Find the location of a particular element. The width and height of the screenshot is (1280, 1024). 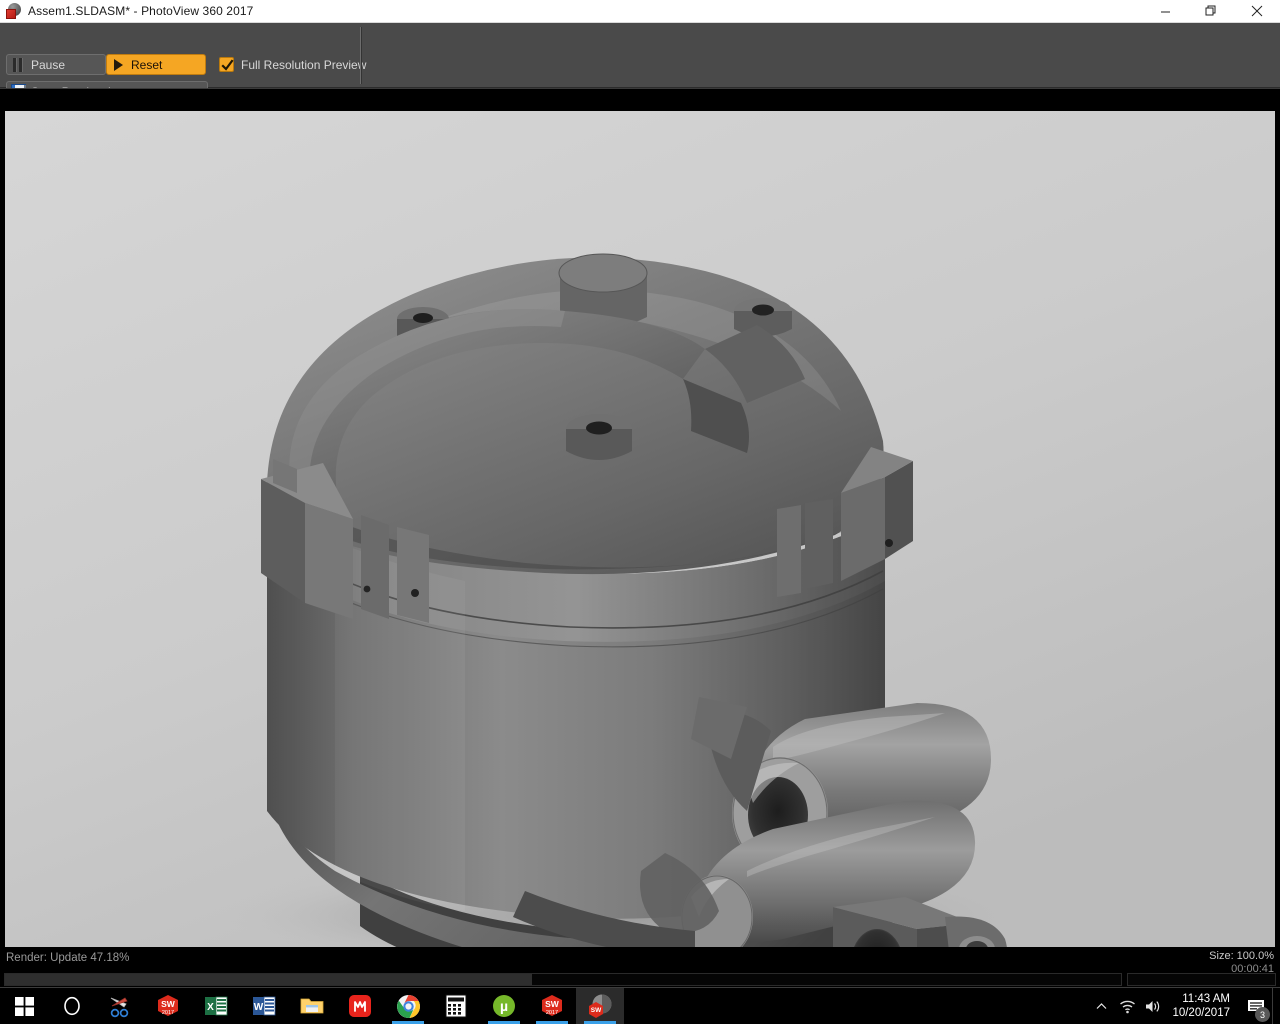

minimize-icon is located at coordinates (1165, 11).